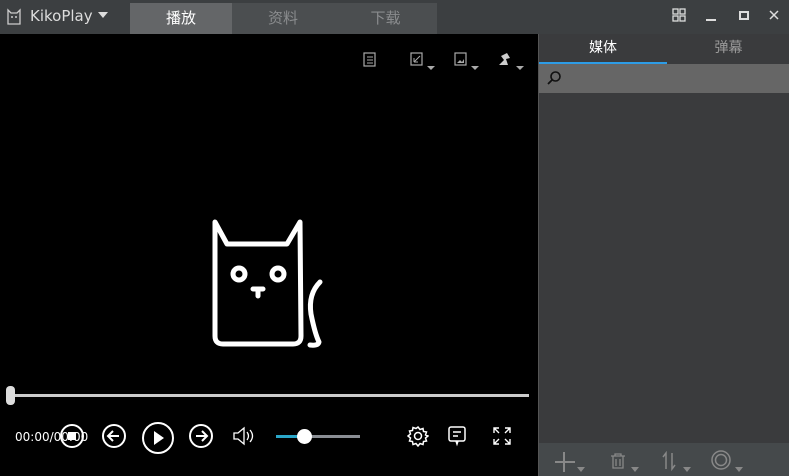 The width and height of the screenshot is (789, 476). What do you see at coordinates (269, 395) in the screenshot?
I see `progress-track` at bounding box center [269, 395].